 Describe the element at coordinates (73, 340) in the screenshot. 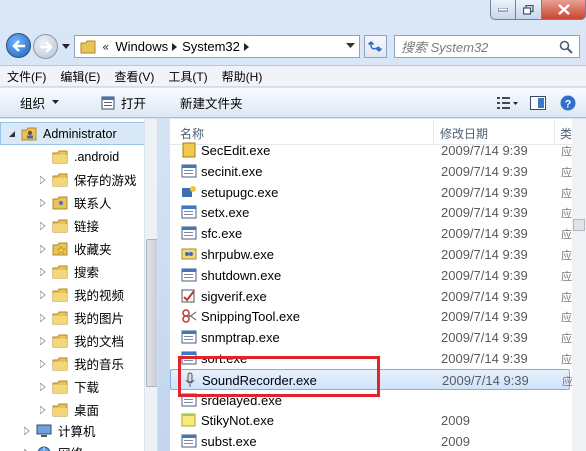

I see `nav-item: 我的文档` at that location.